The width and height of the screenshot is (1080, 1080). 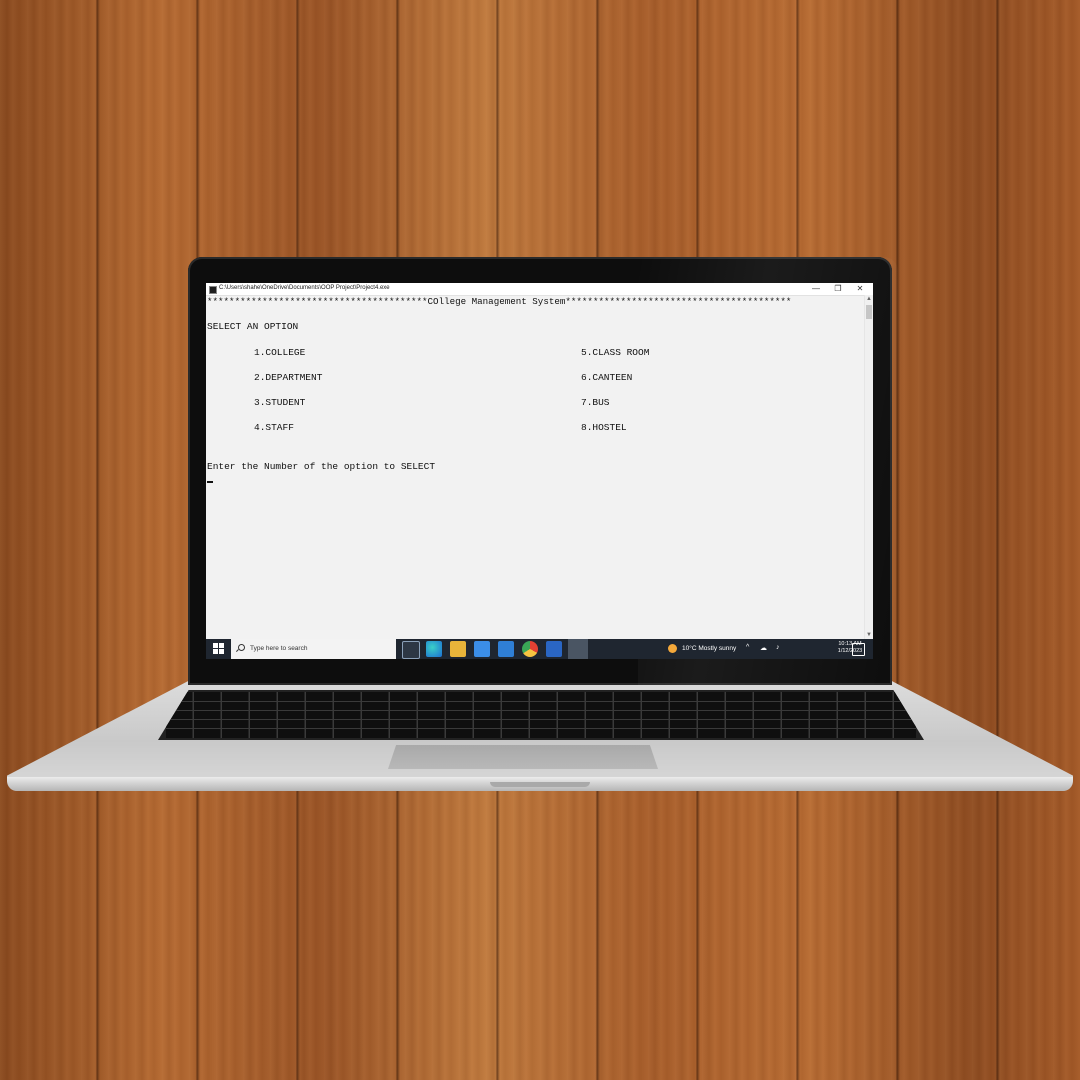 I want to click on volume-icon: ♪, so click(x=778, y=647).